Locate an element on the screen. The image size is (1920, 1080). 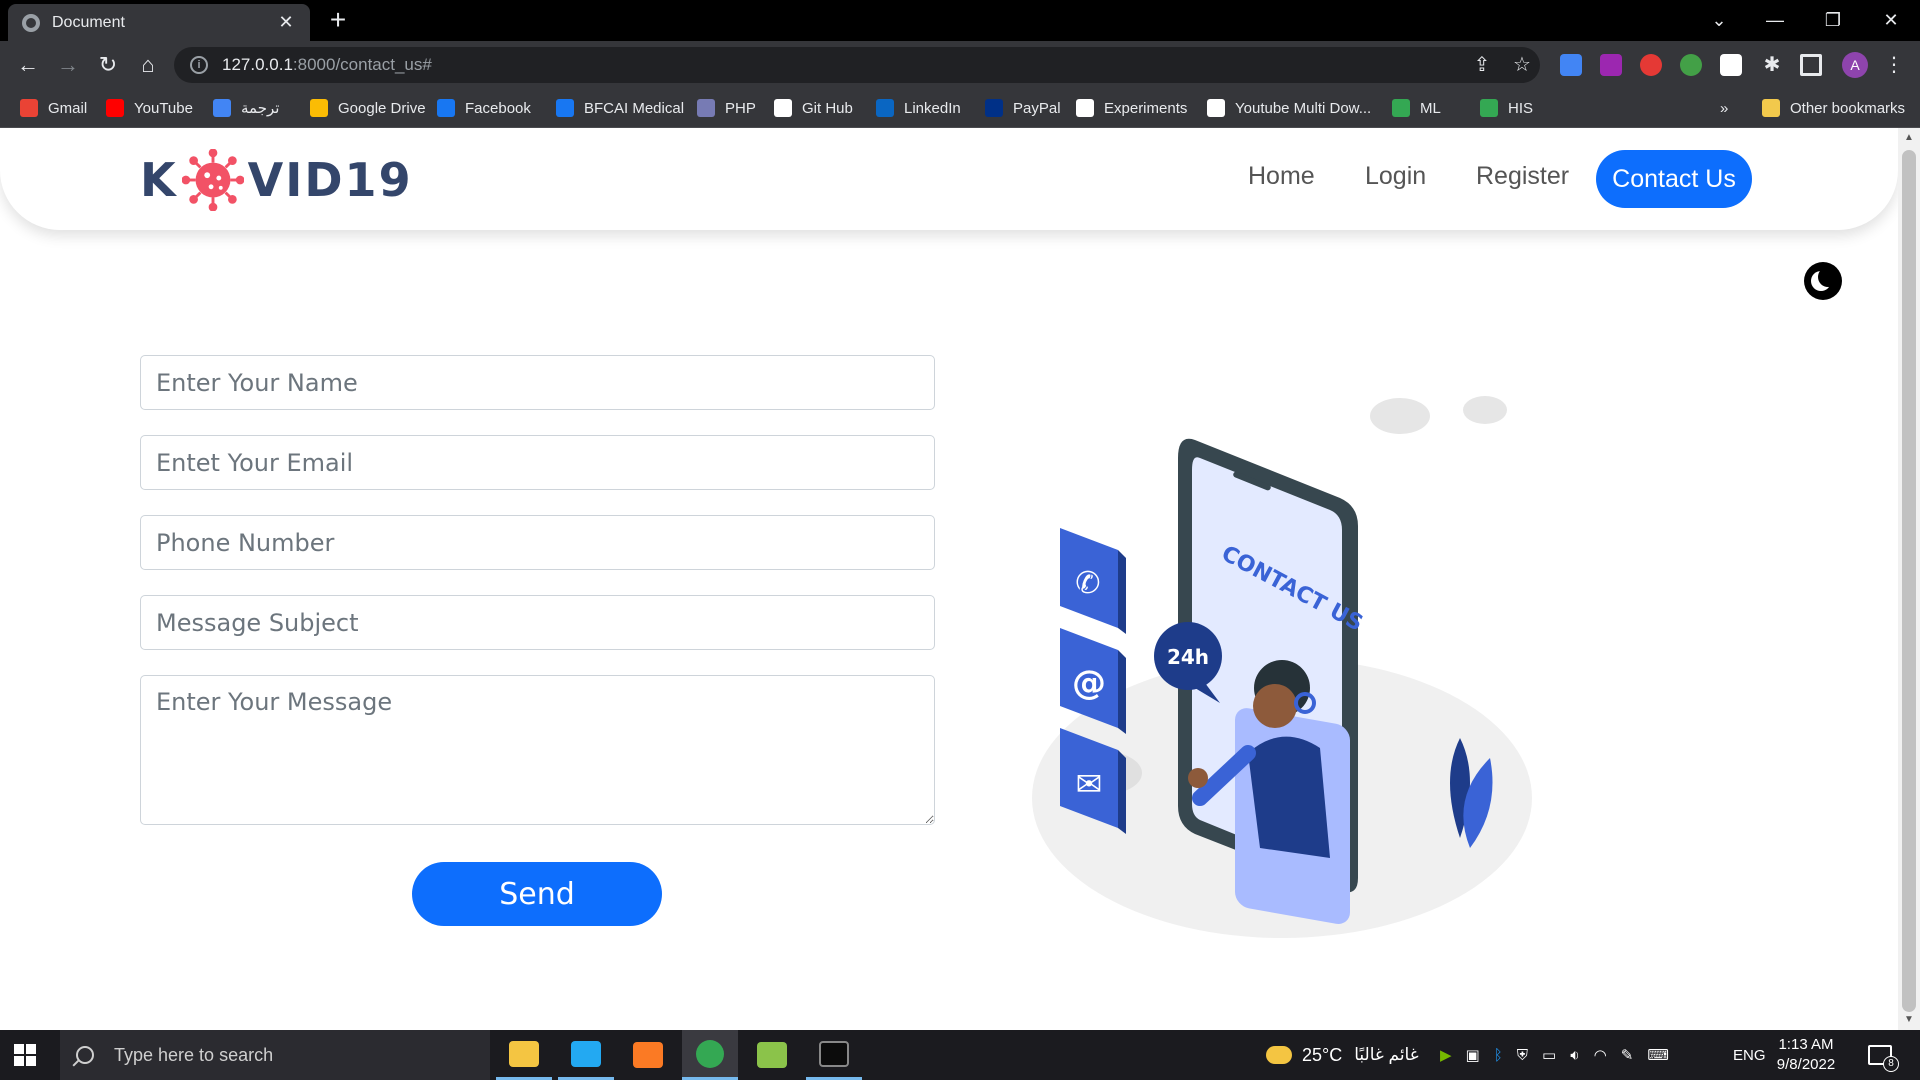
file-explorer-taskbar-icon is located at coordinates (524, 1055).